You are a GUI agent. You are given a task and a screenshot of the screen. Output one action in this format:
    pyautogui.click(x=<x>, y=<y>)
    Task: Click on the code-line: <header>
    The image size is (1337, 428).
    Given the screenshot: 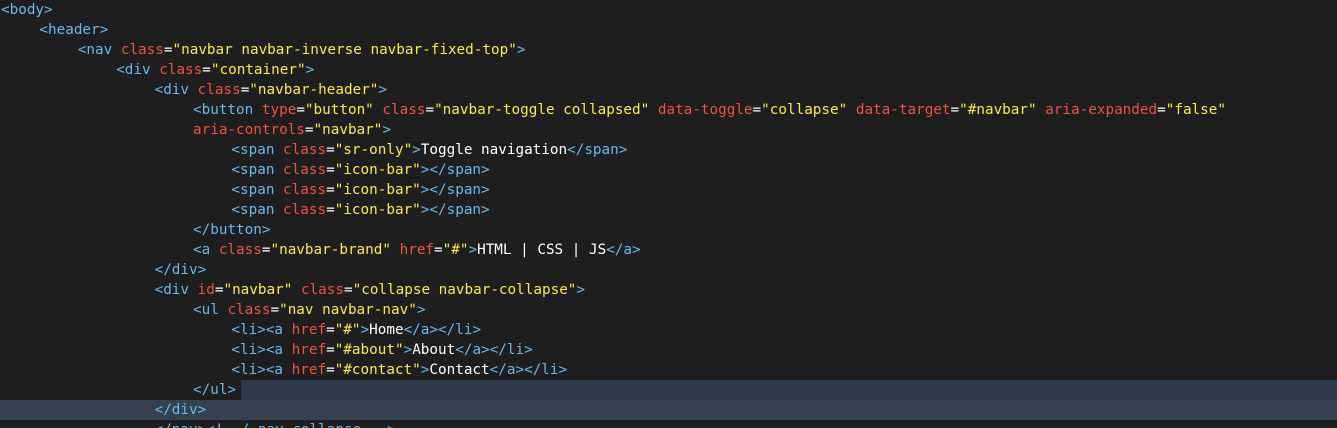 What is the action you would take?
    pyautogui.click(x=73, y=30)
    